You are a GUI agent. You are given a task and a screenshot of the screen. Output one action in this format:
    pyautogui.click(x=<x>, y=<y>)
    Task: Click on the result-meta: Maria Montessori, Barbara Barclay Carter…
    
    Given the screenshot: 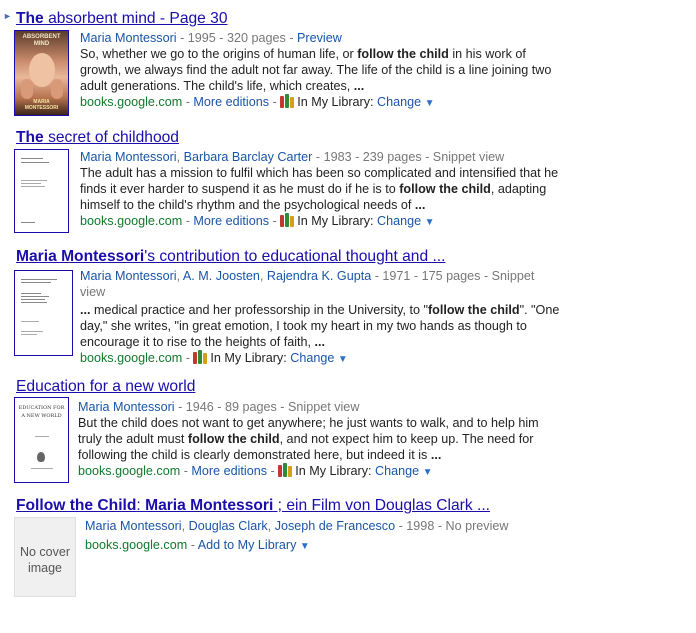 What is the action you would take?
    pyautogui.click(x=292, y=157)
    